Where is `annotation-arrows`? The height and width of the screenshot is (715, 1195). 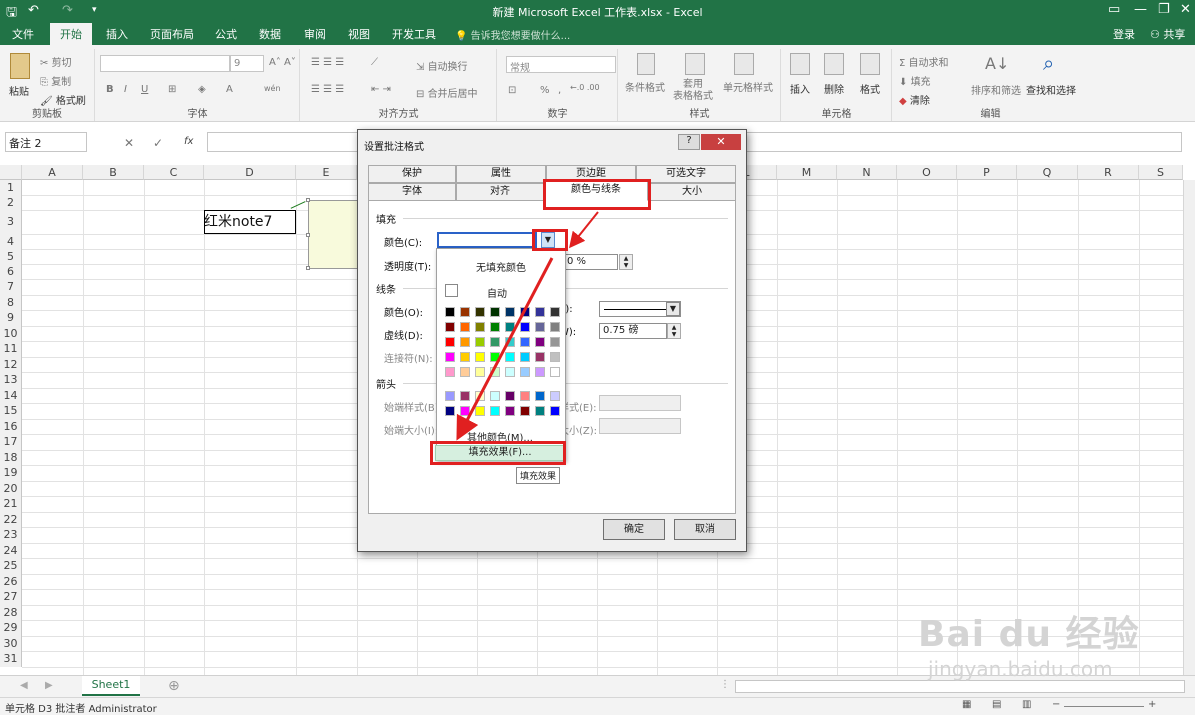 annotation-arrows is located at coordinates (527, 326).